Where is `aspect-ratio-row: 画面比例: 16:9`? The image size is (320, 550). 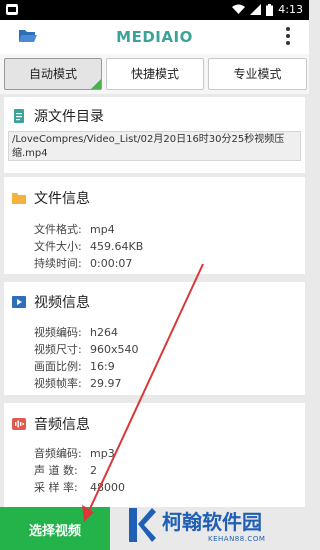
aspect-ratio-row: 画面比例: 16:9 is located at coordinates (74, 366).